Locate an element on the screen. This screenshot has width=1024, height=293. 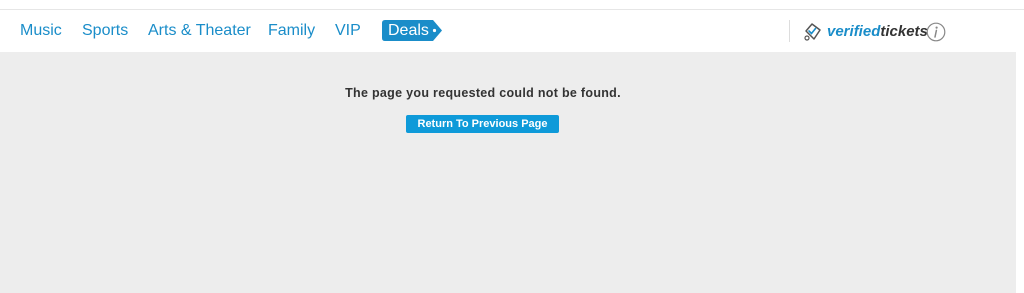
nav-item-deals: Deals is located at coordinates (412, 30).